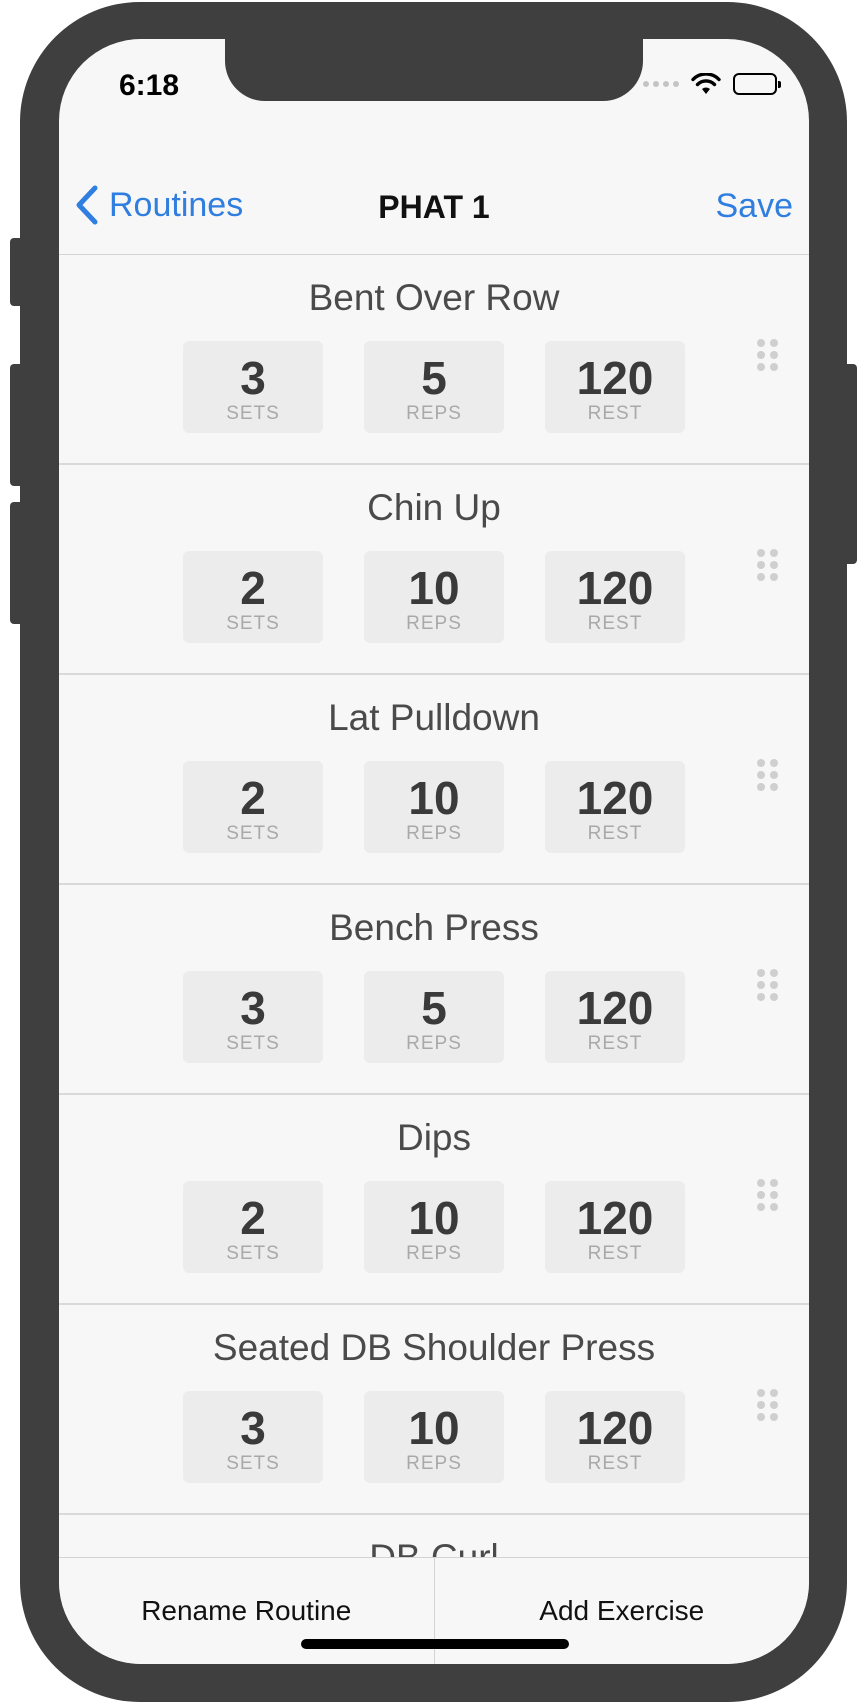 The width and height of the screenshot is (866, 1704). Describe the element at coordinates (434, 507) in the screenshot. I see `exercise-name: Chin Up` at that location.